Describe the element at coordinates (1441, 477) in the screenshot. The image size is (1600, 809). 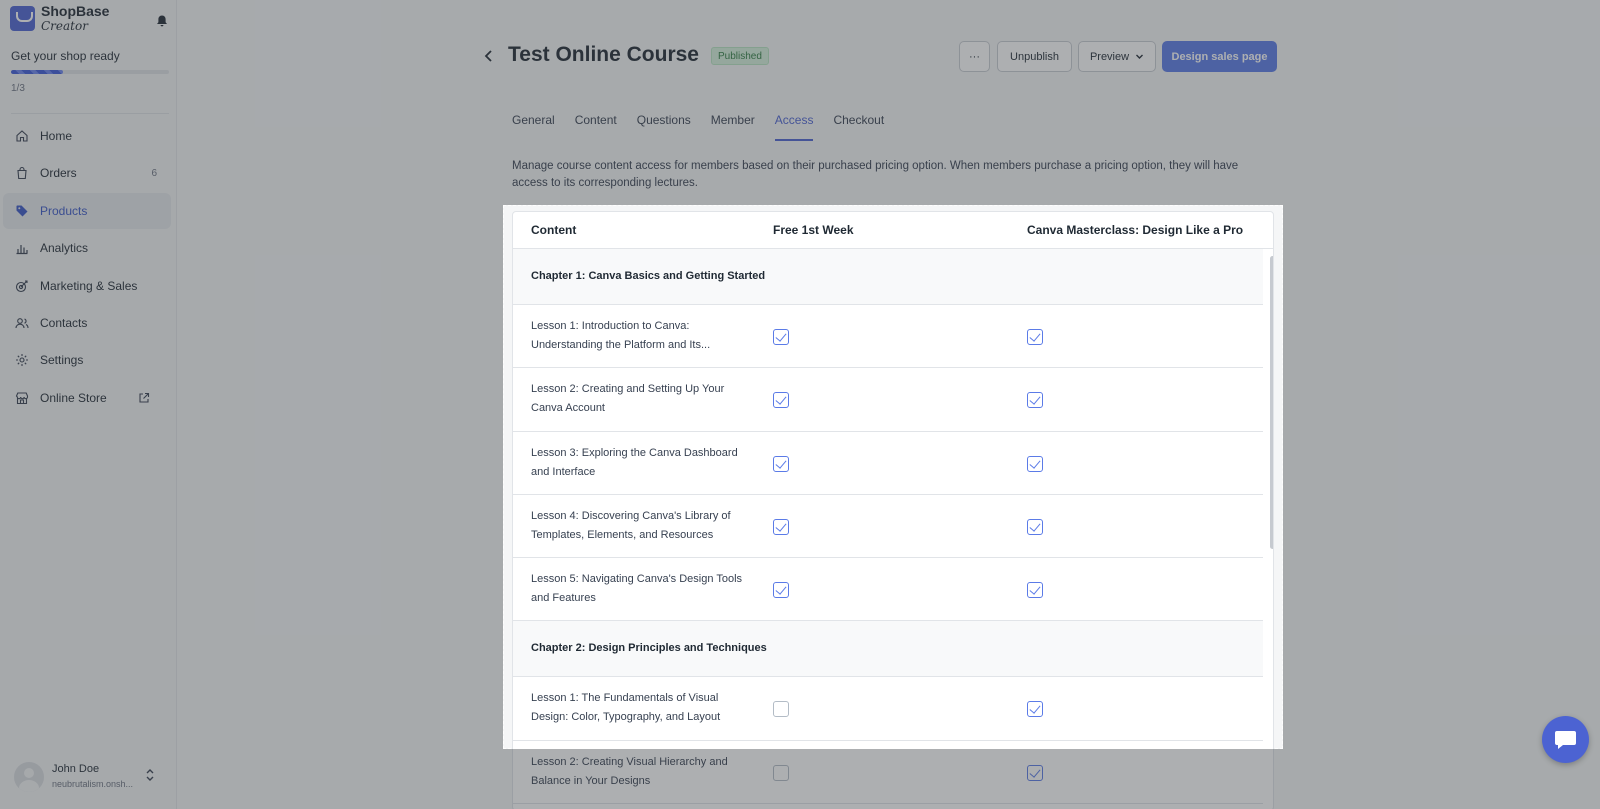
I see `dim-overlay-right` at that location.